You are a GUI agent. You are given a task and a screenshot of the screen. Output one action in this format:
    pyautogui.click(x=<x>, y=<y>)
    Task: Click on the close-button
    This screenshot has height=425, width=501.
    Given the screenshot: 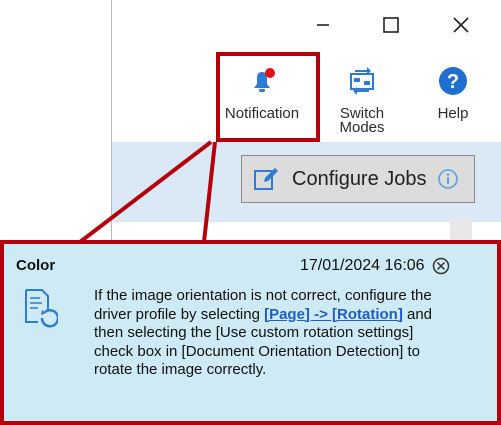 What is the action you would take?
    pyautogui.click(x=461, y=25)
    